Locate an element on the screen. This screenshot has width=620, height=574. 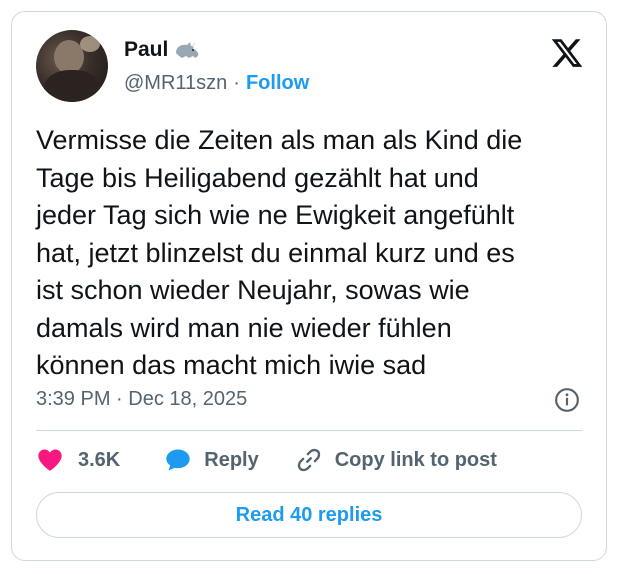
author-handle-row: @MR11szn · Follow is located at coordinates (216, 83).